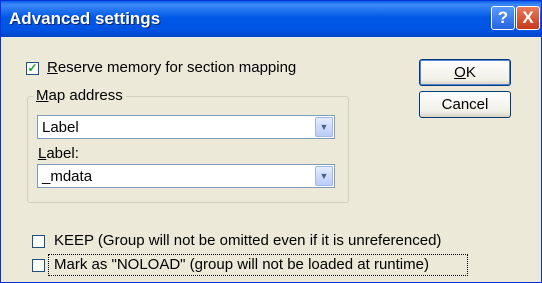  Describe the element at coordinates (62, 153) in the screenshot. I see `label-field-label-text: abel:` at that location.